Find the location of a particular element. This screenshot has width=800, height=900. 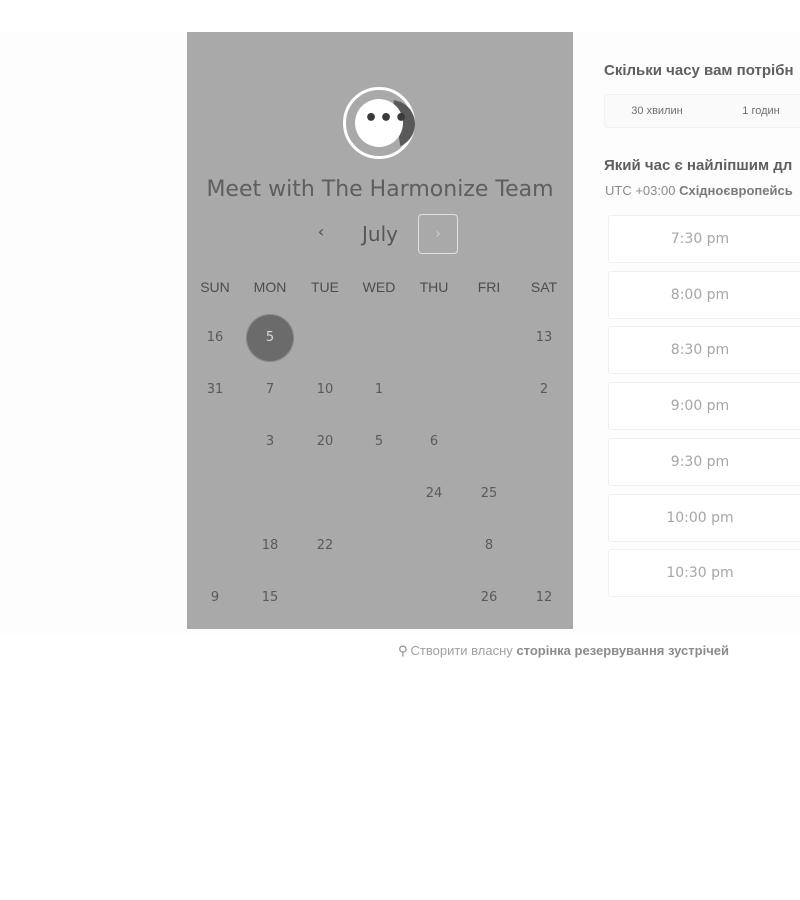

calendar-day: 25 is located at coordinates (489, 494).